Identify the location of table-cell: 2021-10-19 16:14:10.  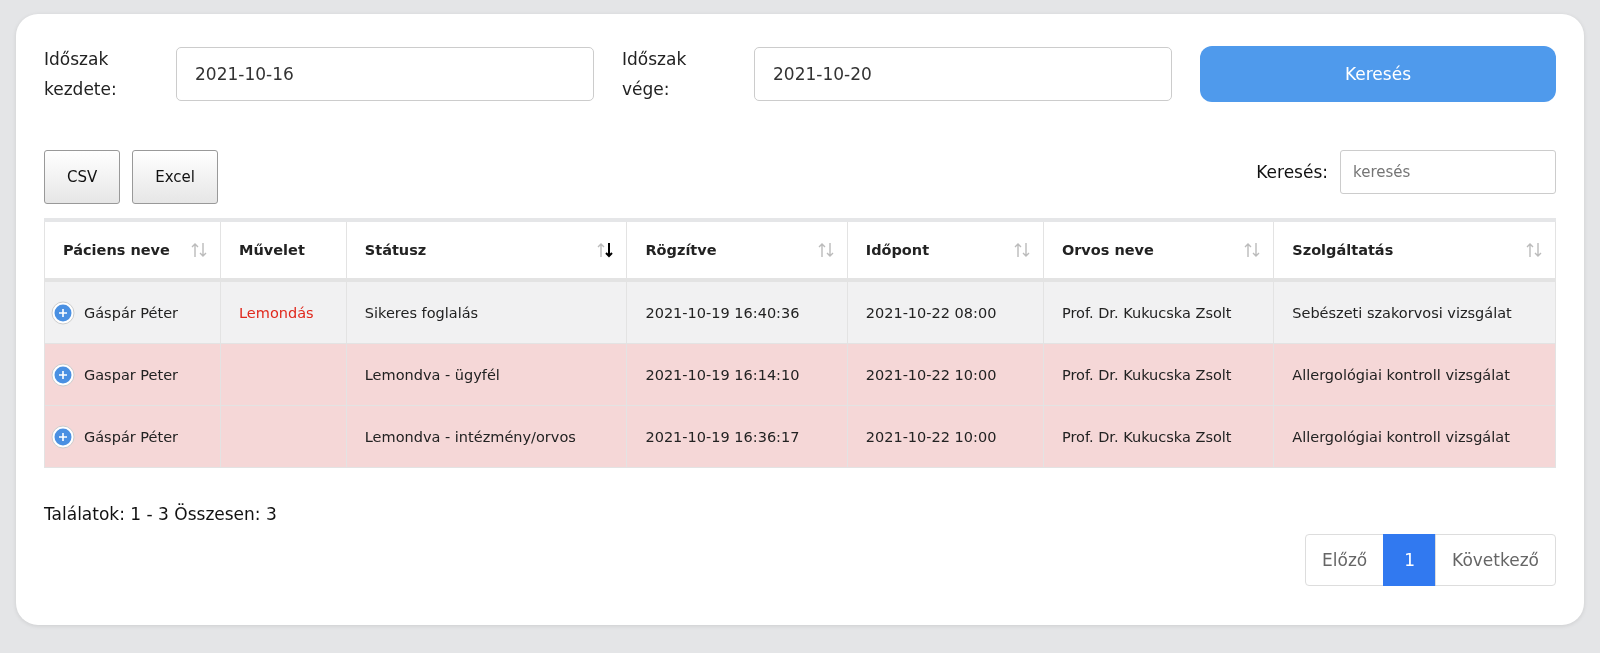
(722, 374).